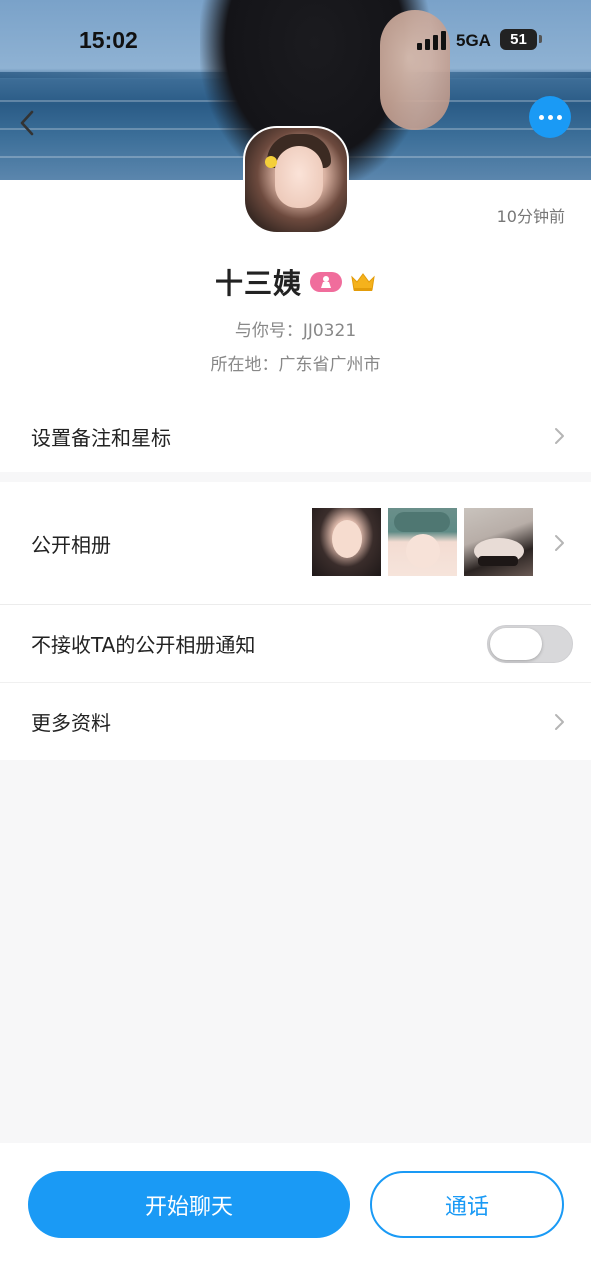 Image resolution: width=591 pixels, height=1280 pixels. What do you see at coordinates (295, 643) in the screenshot?
I see `album-notify-row: 不接收TA的公开相册通知` at bounding box center [295, 643].